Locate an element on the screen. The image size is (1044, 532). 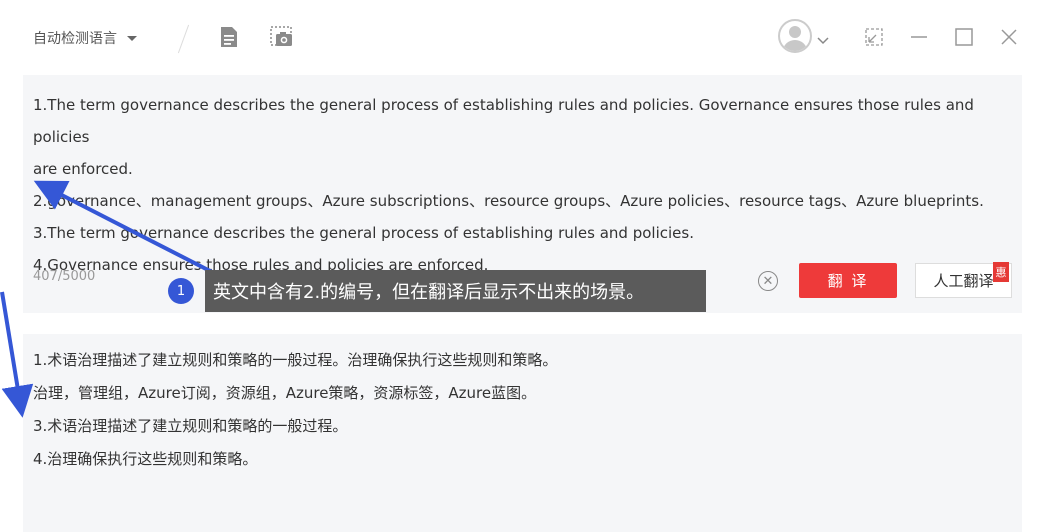
promo-badge: 惠 is located at coordinates (1001, 272).